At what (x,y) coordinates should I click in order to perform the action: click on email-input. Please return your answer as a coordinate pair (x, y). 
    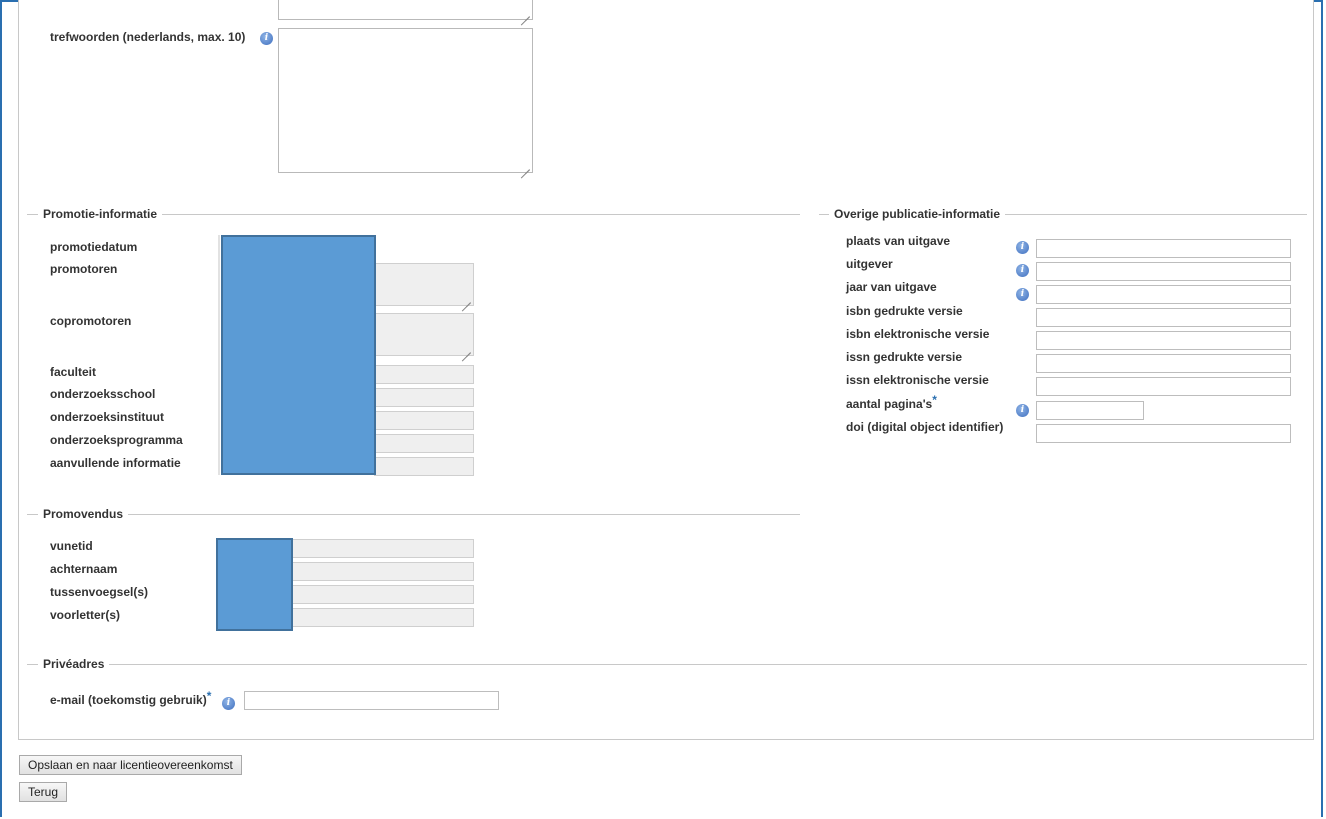
    Looking at the image, I should click on (371, 700).